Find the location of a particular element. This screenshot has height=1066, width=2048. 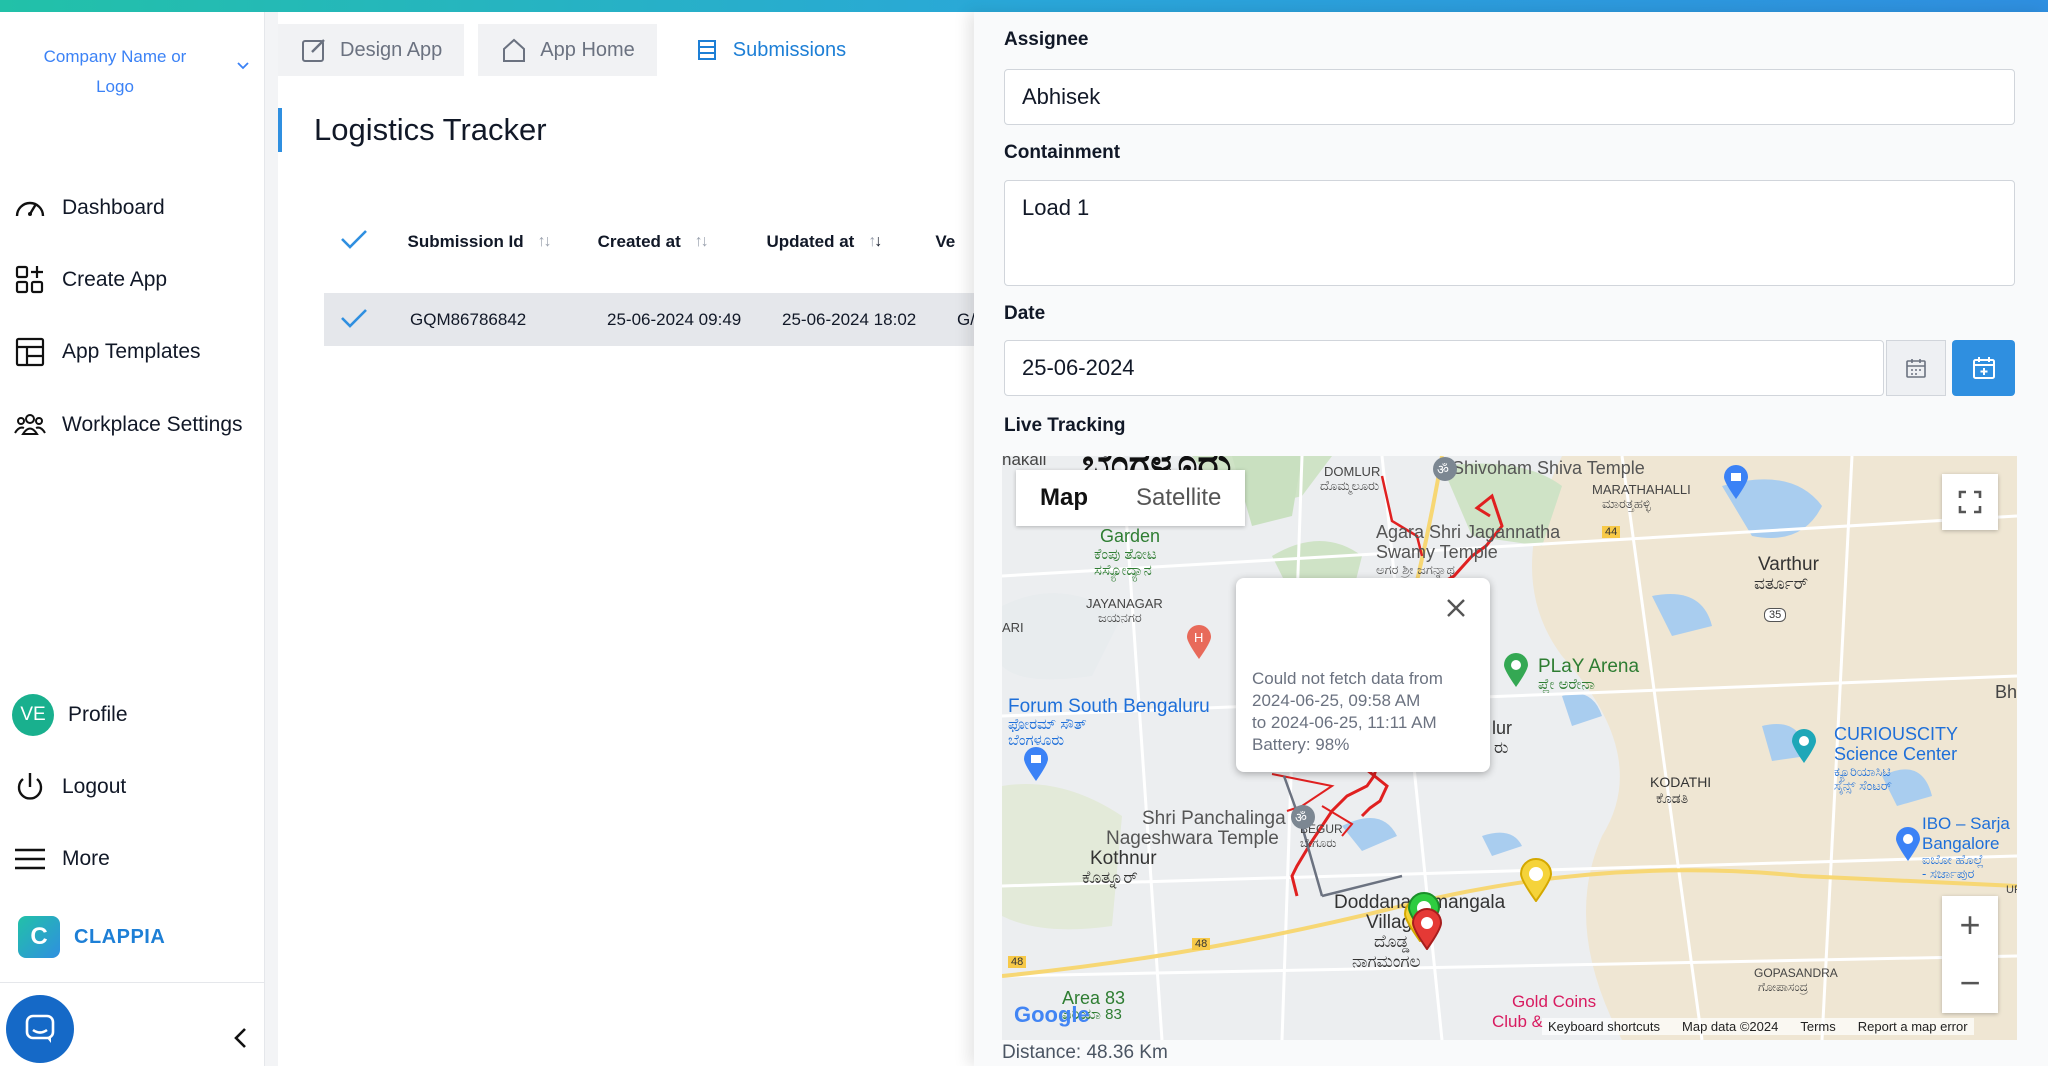

date-label: Date is located at coordinates (1025, 313).